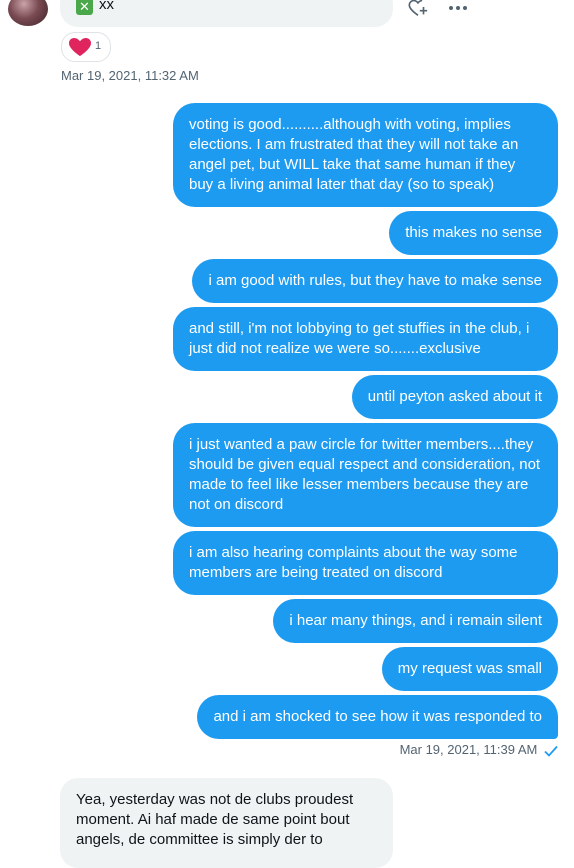  Describe the element at coordinates (130, 75) in the screenshot. I see `message-timestamp: Mar 19, 2021, 11:32 AM` at that location.